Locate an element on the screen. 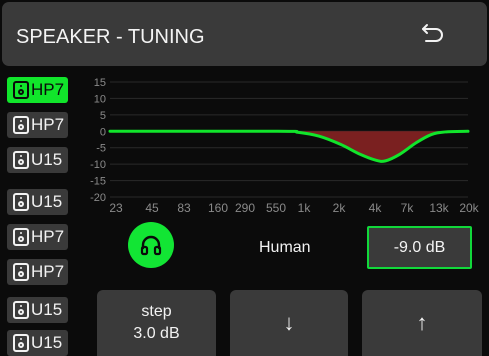  headphone-button is located at coordinates (151, 245).